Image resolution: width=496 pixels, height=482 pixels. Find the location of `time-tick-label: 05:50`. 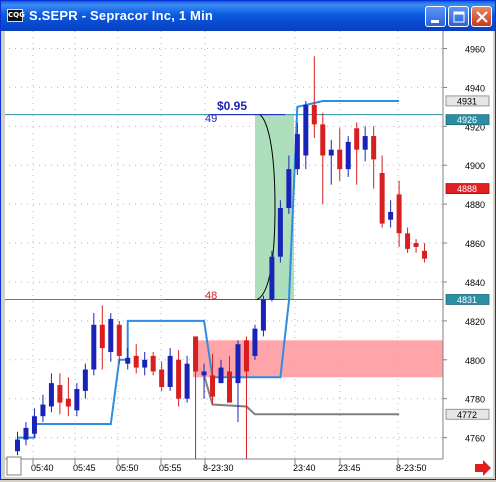

time-tick-label: 05:50 is located at coordinates (127, 468).